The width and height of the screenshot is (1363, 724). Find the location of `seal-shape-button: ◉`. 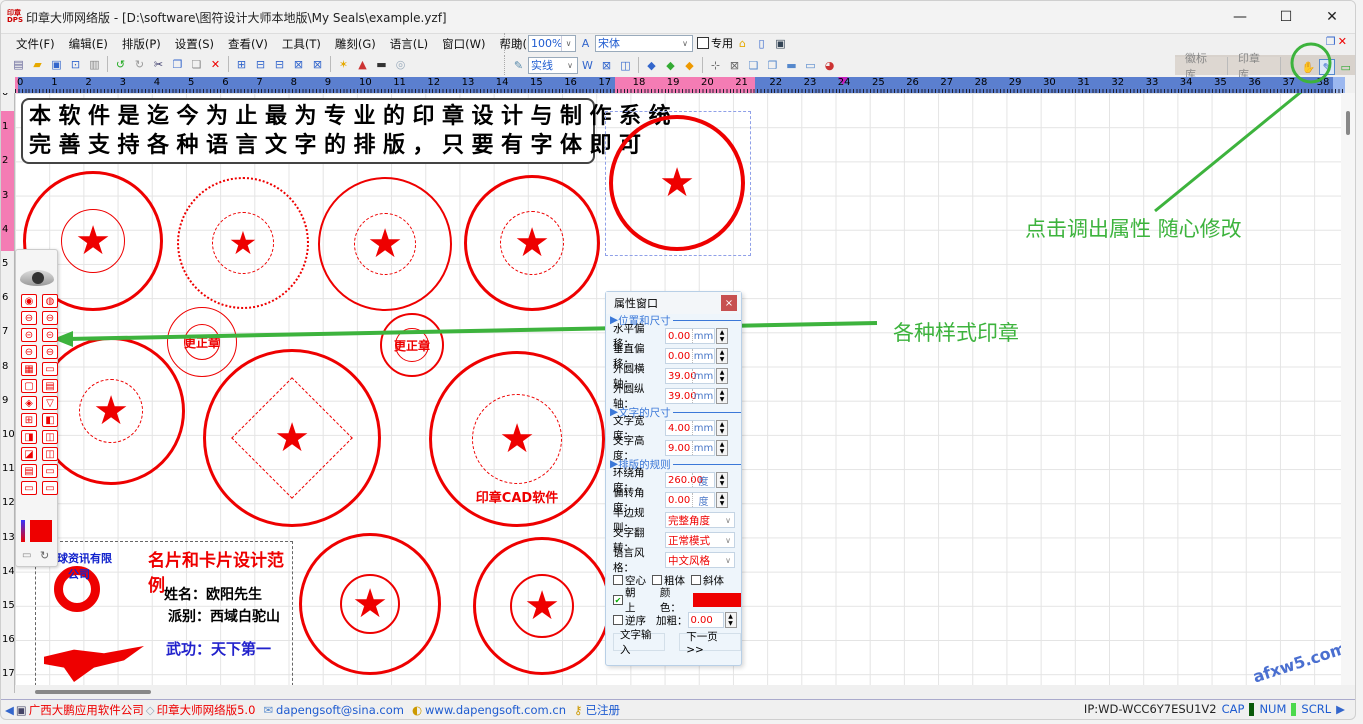

seal-shape-button: ◉ is located at coordinates (29, 301).